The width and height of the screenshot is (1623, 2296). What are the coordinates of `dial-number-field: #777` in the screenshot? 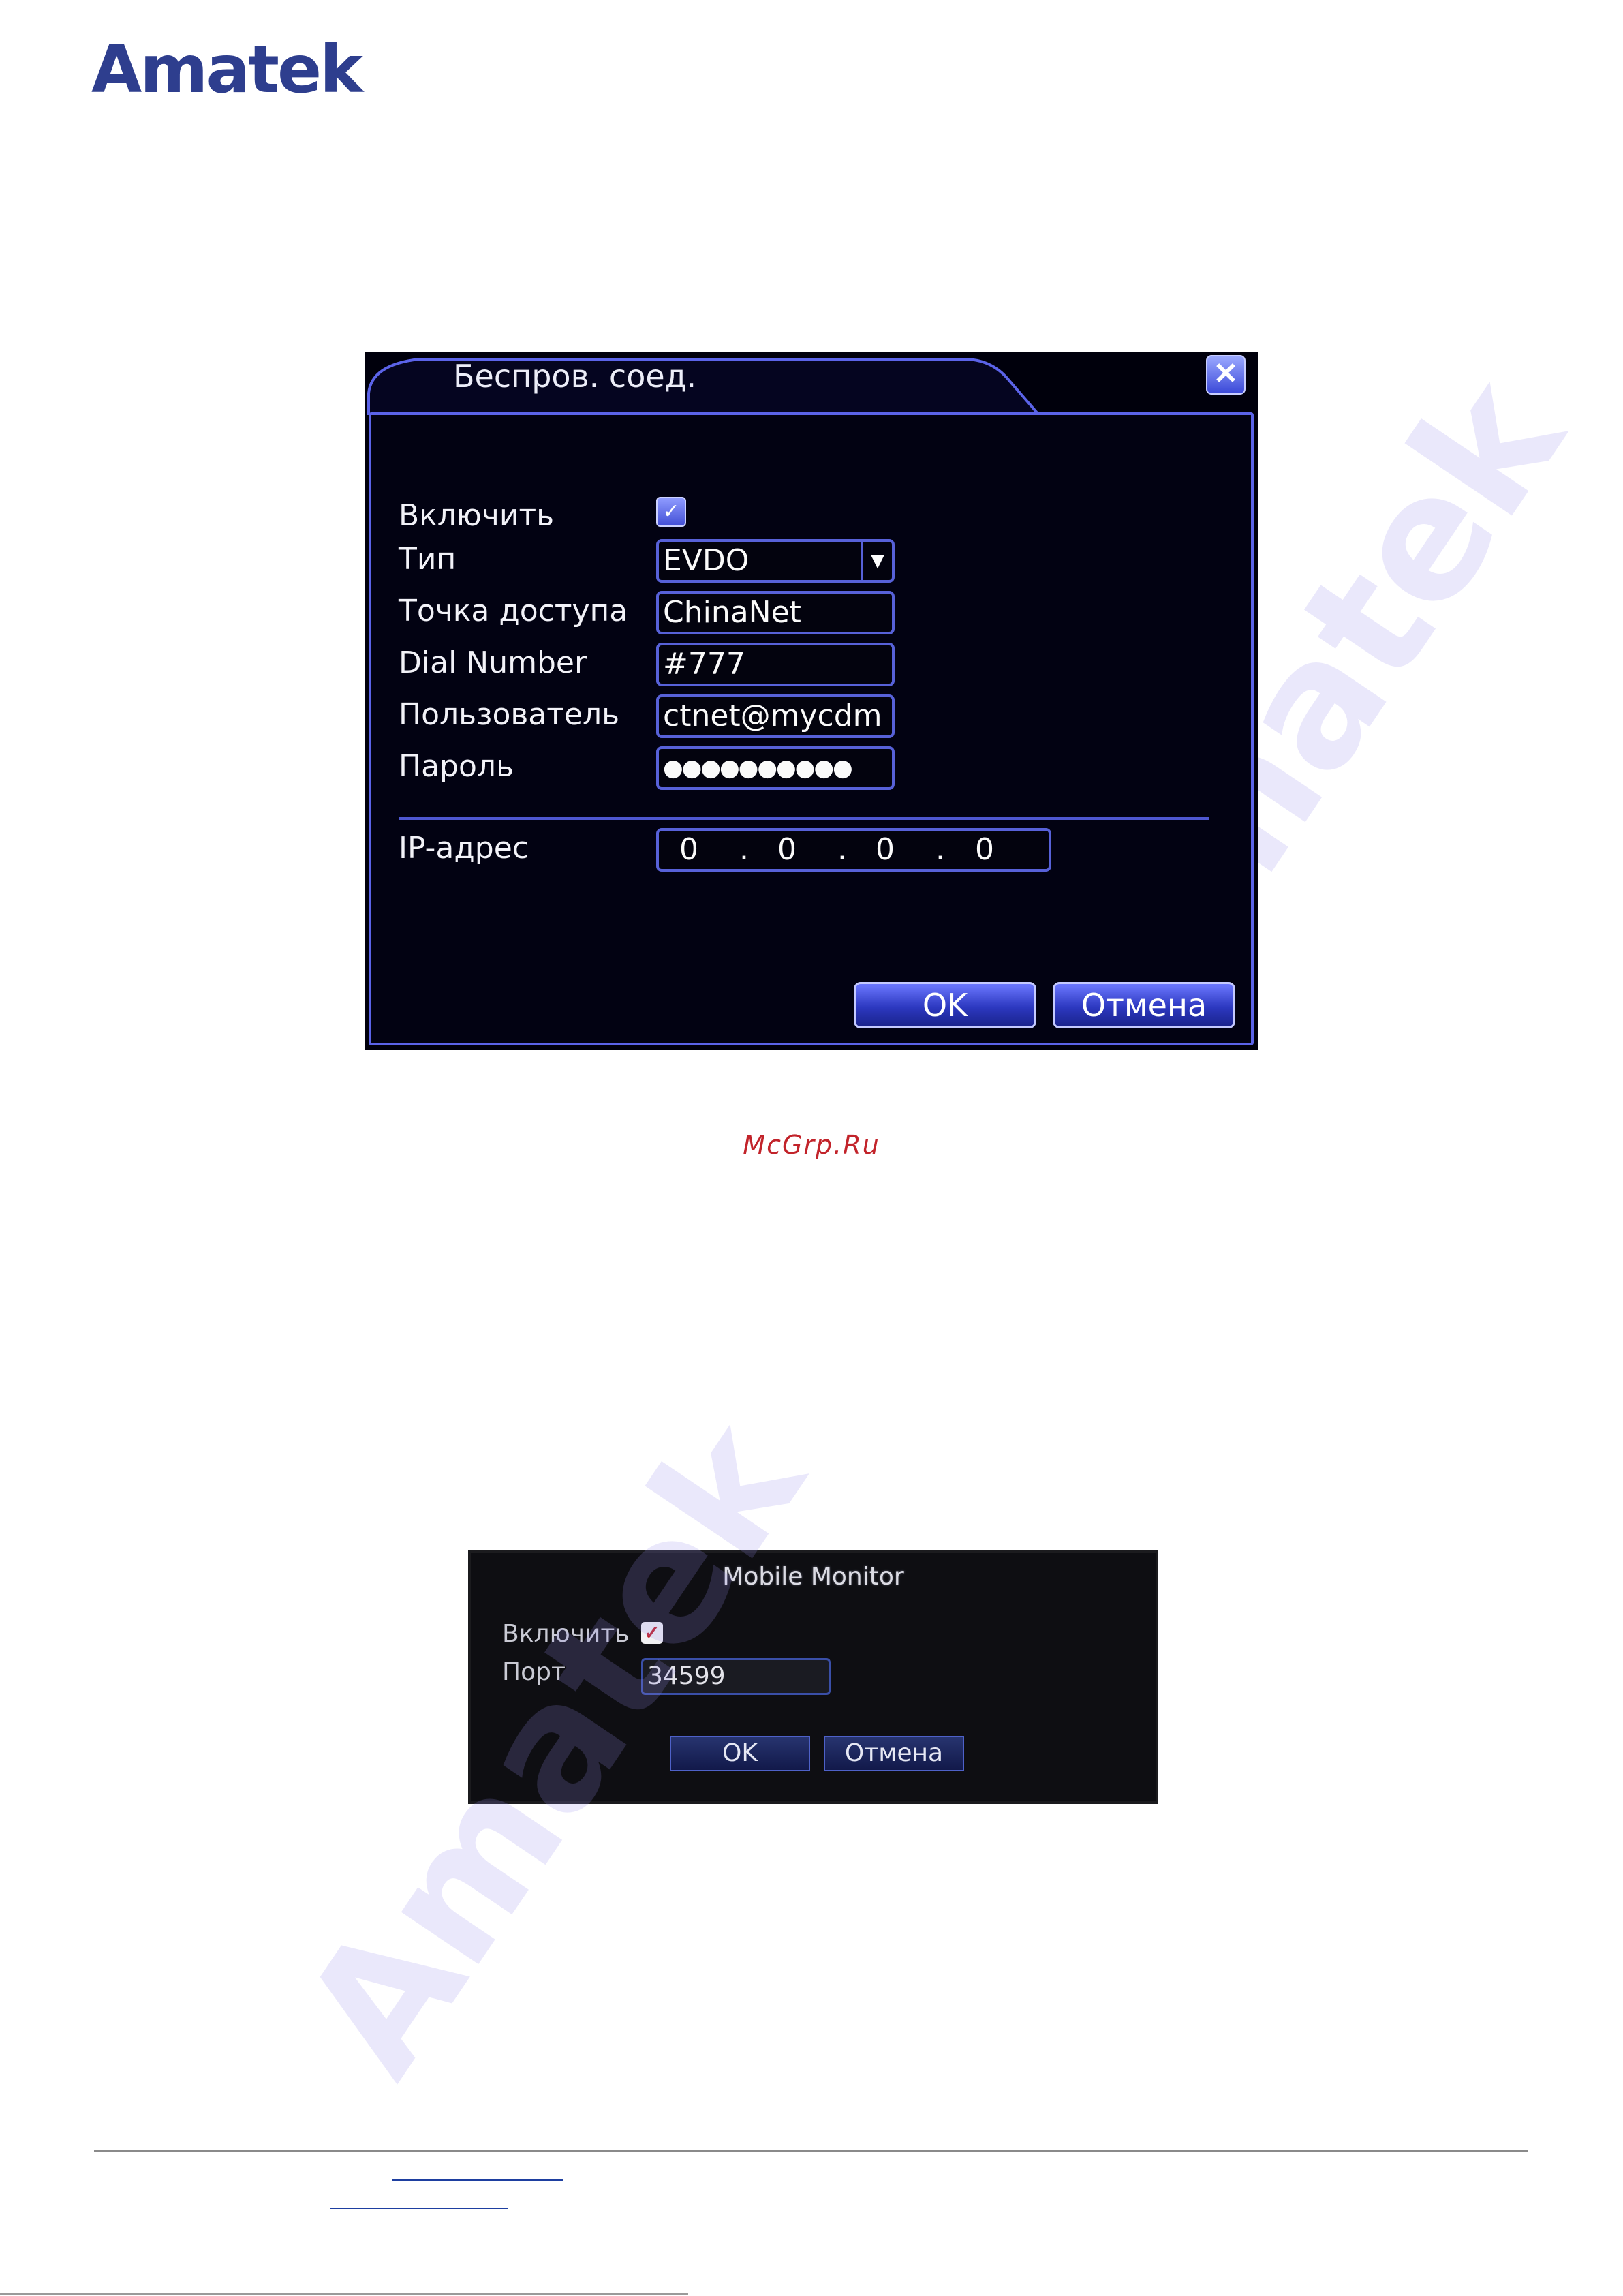 It's located at (775, 664).